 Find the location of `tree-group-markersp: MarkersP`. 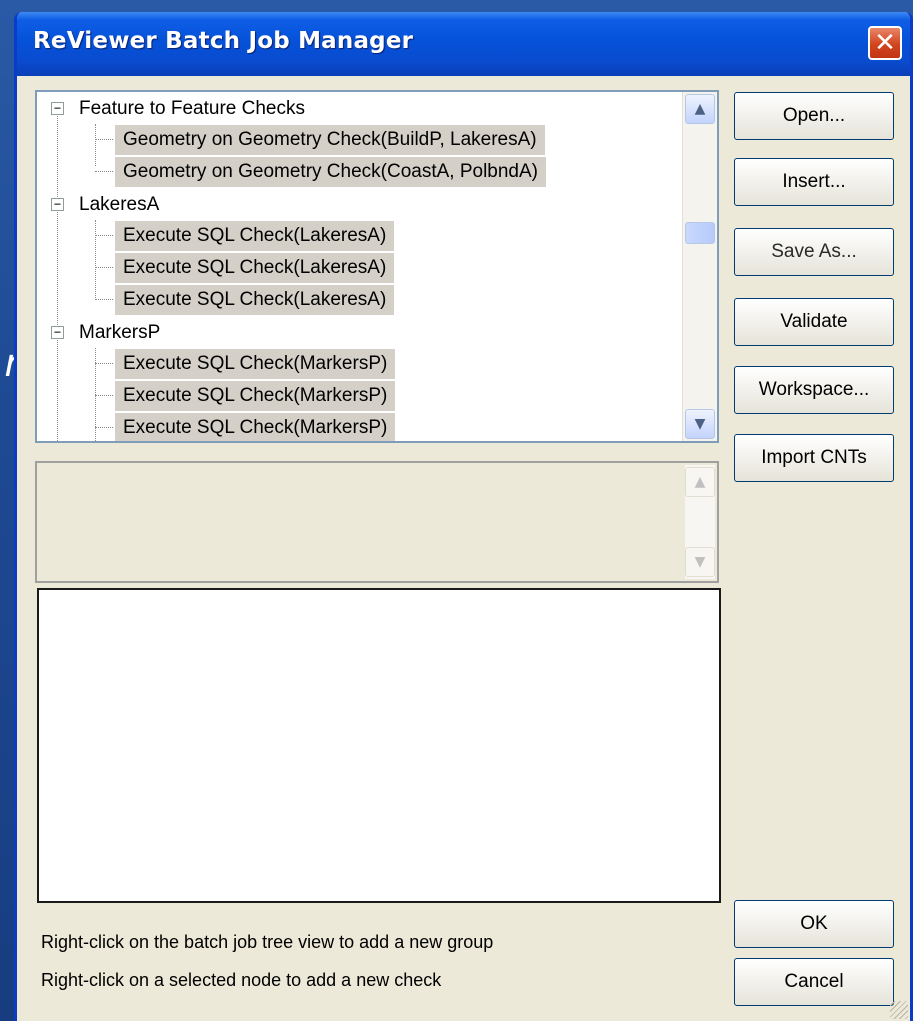

tree-group-markersp: MarkersP is located at coordinates (119, 333).